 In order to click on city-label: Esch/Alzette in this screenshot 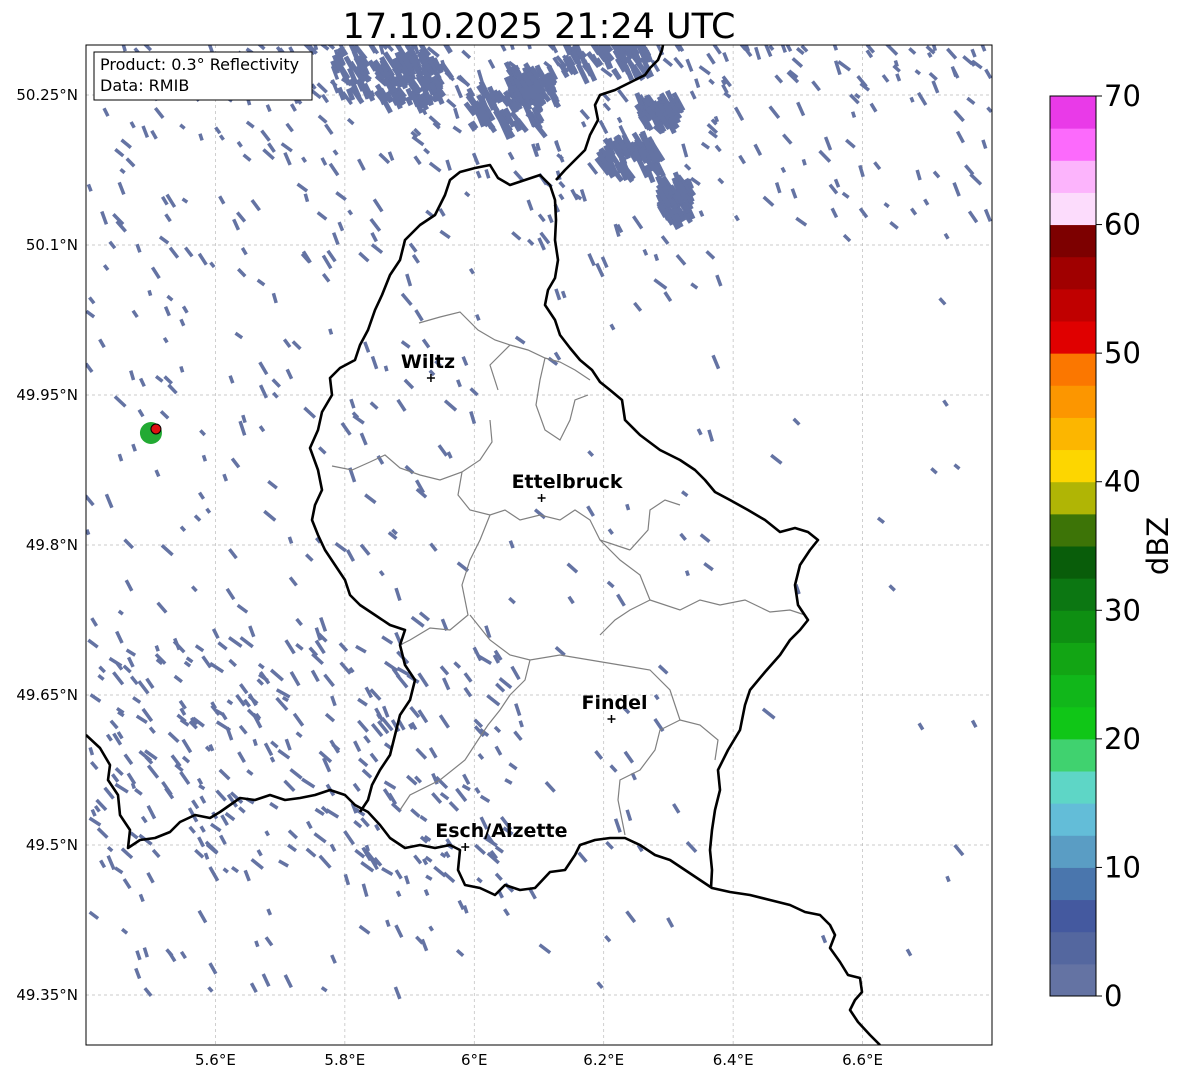, I will do `click(501, 831)`.